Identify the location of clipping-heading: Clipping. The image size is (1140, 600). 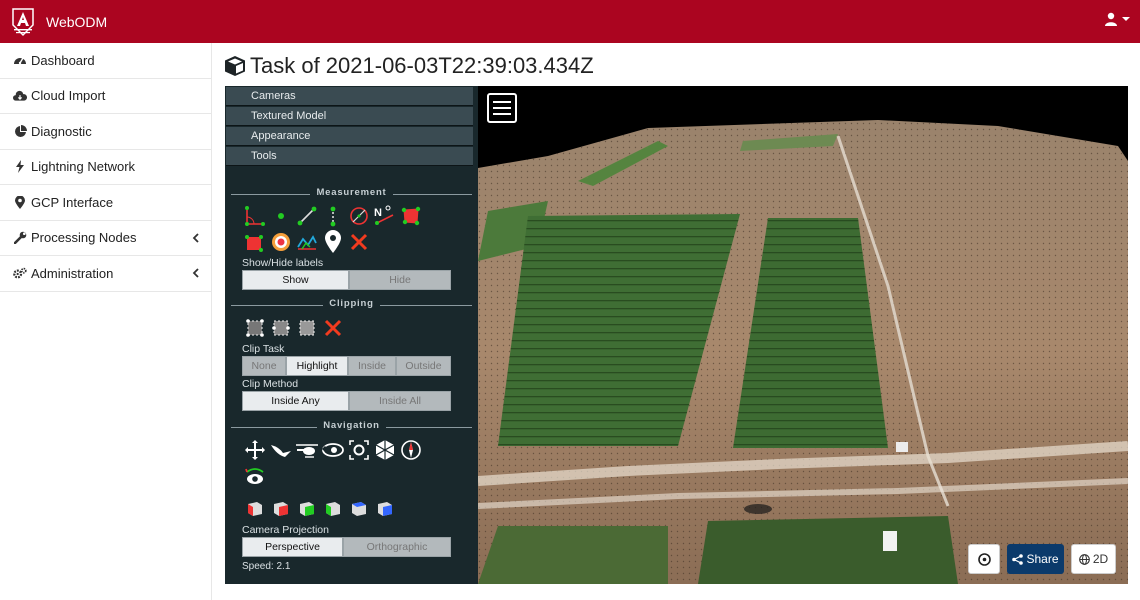
(351, 305).